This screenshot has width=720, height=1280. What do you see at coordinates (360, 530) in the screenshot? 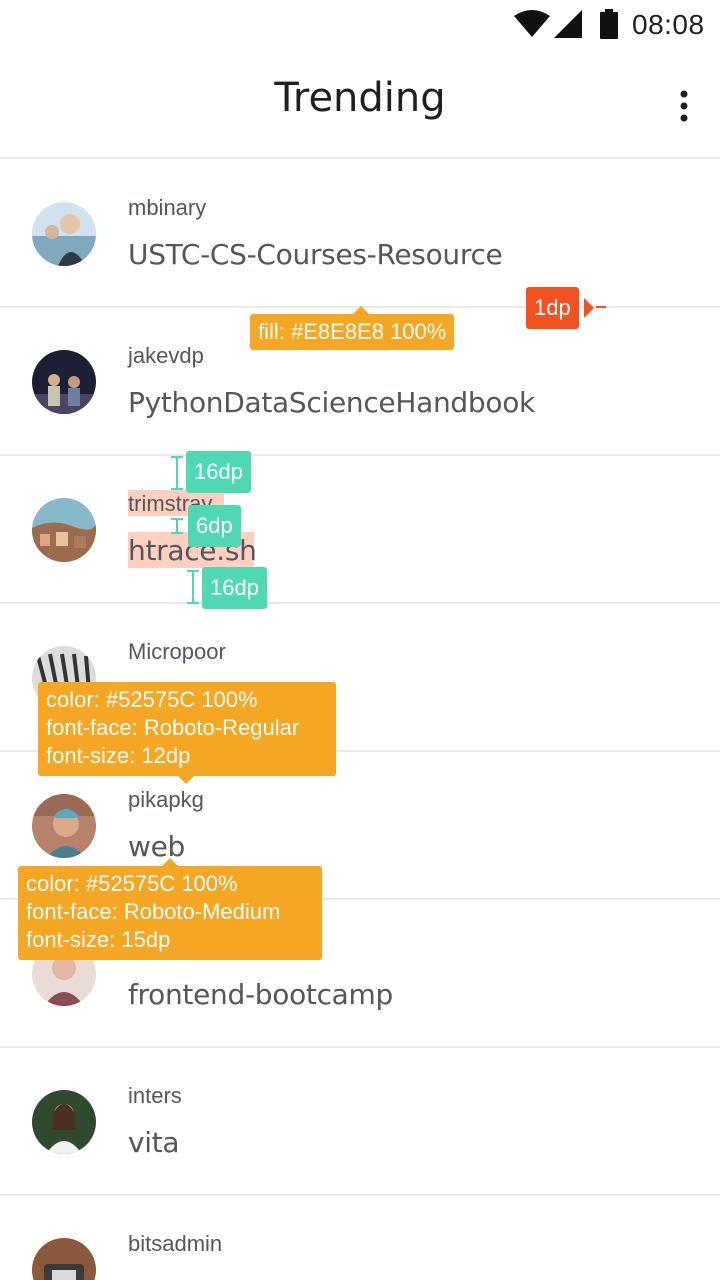
I see `list-item: trimstray htrace.sh` at bounding box center [360, 530].